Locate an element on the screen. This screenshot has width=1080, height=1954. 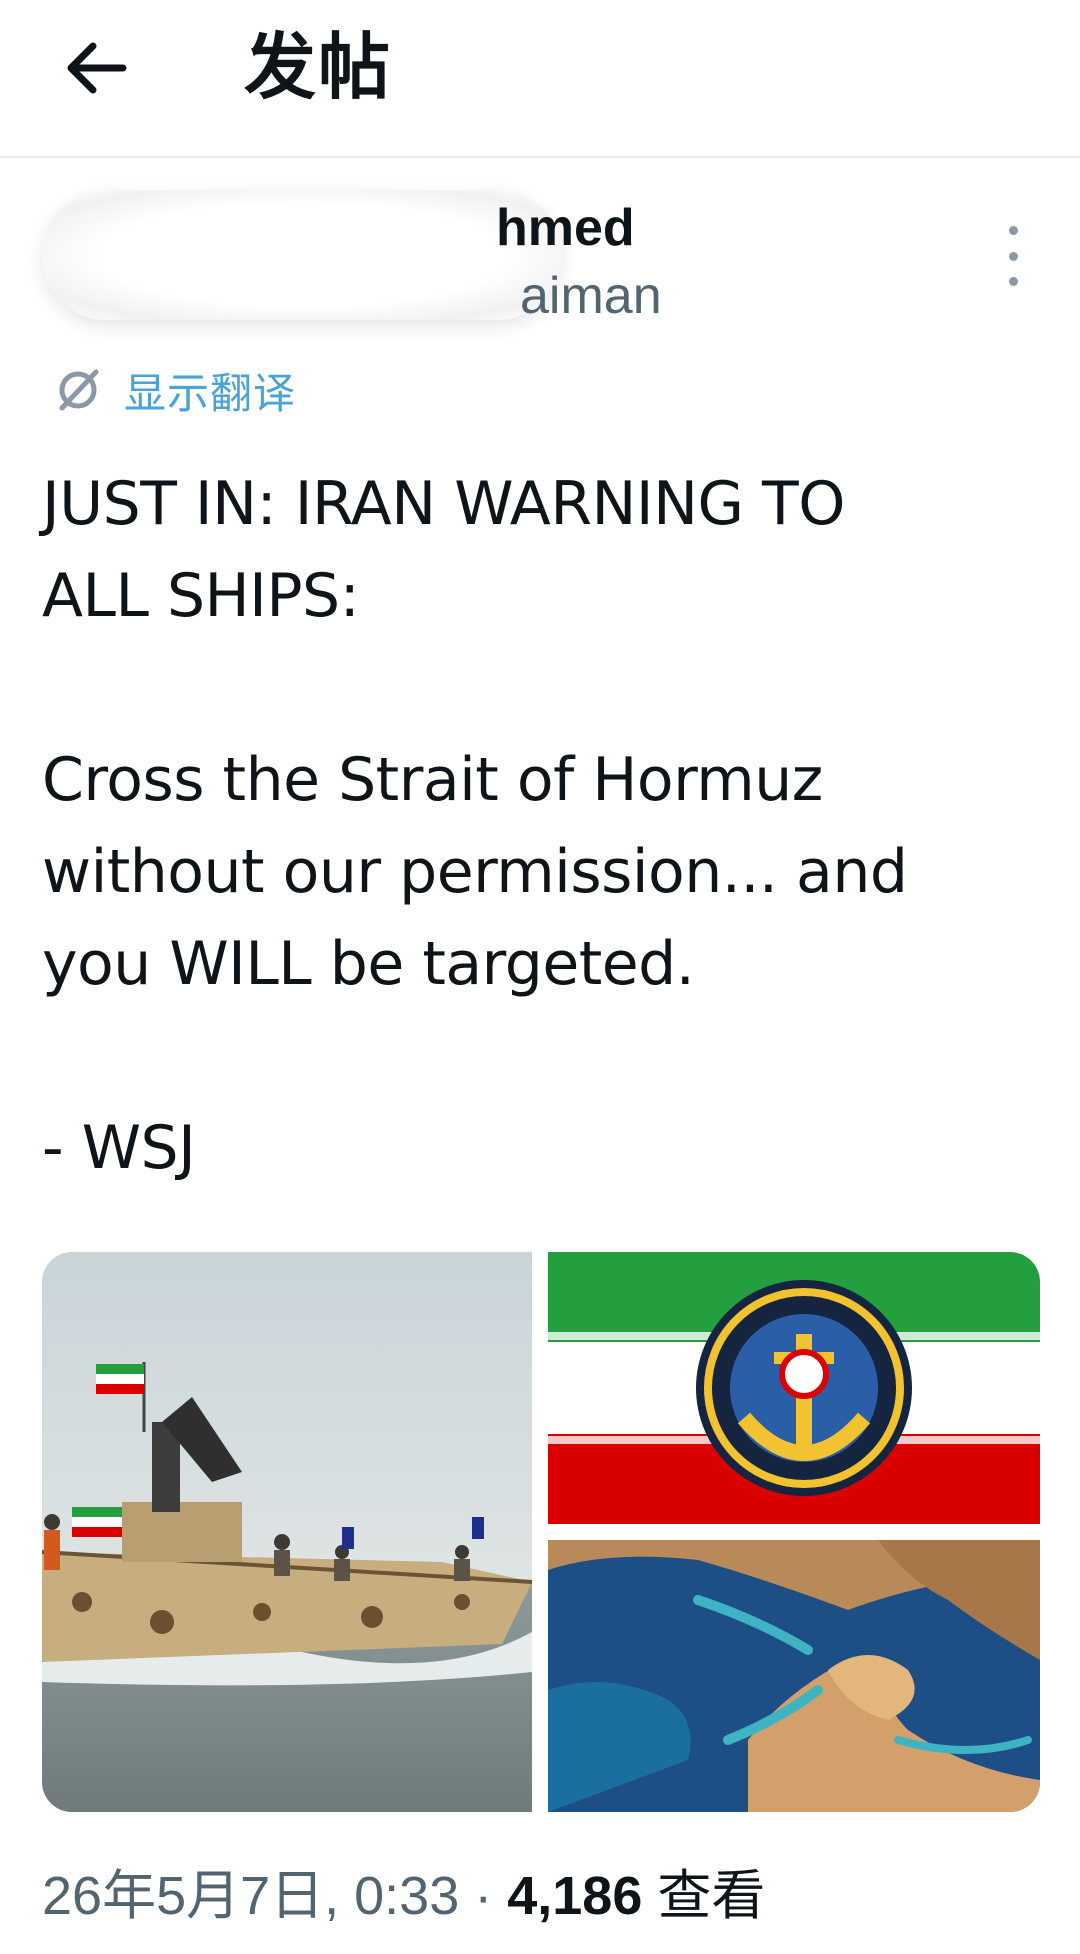
redacted-author-avatar is located at coordinates (302, 255).